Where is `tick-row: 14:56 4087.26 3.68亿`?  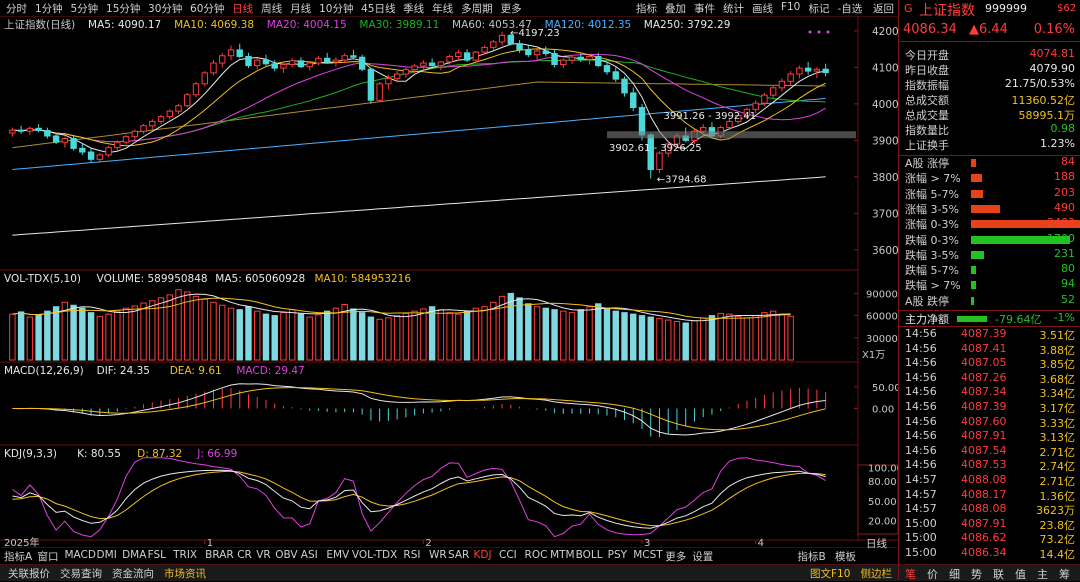 tick-row: 14:56 4087.26 3.68亿 is located at coordinates (989, 378).